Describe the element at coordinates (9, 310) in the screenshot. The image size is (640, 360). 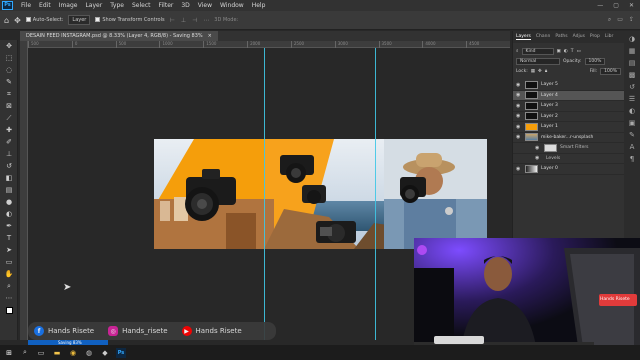
I see `color-swatches-icon` at that location.